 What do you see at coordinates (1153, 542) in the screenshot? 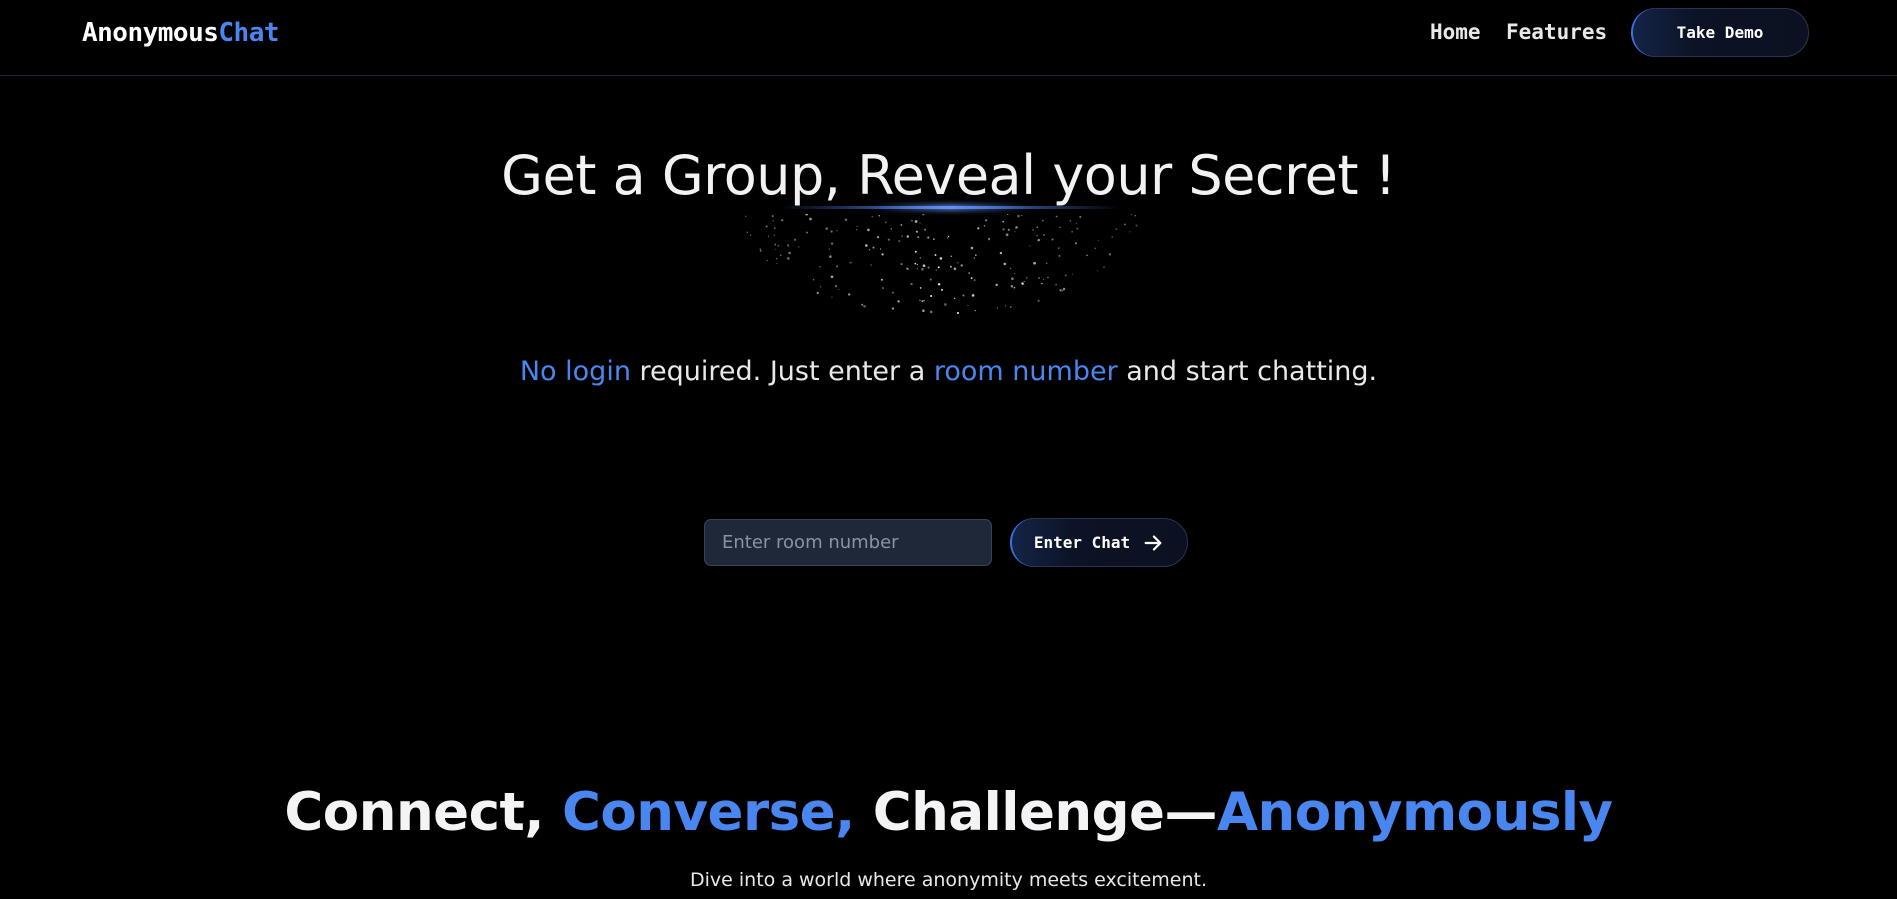
I see `arrow-right-icon` at bounding box center [1153, 542].